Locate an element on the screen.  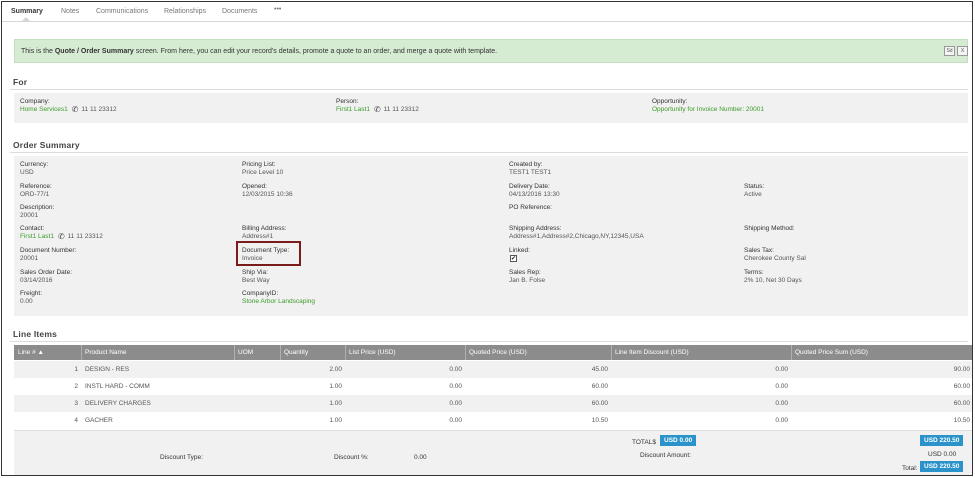
company-label: Company: is located at coordinates (35, 101).